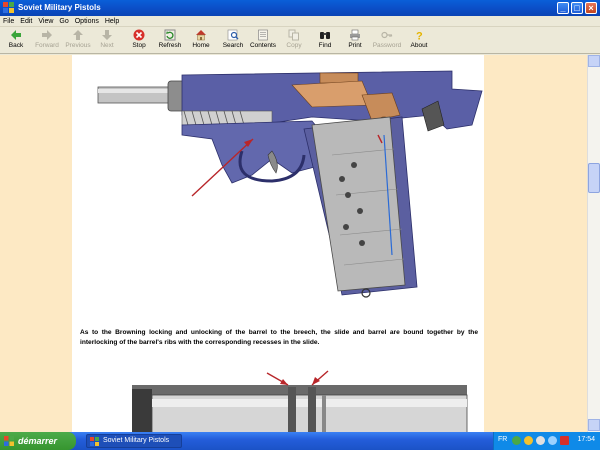 This screenshot has width=600, height=450. I want to click on find-button: Find, so click(325, 41).